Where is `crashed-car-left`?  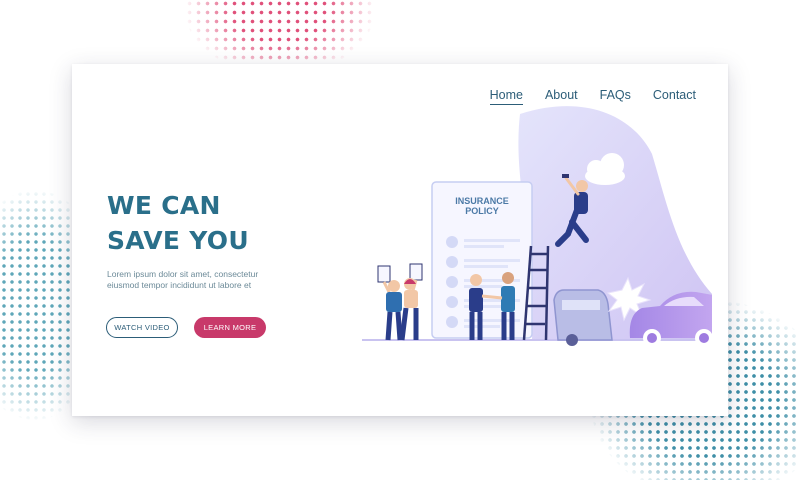 crashed-car-left is located at coordinates (583, 317).